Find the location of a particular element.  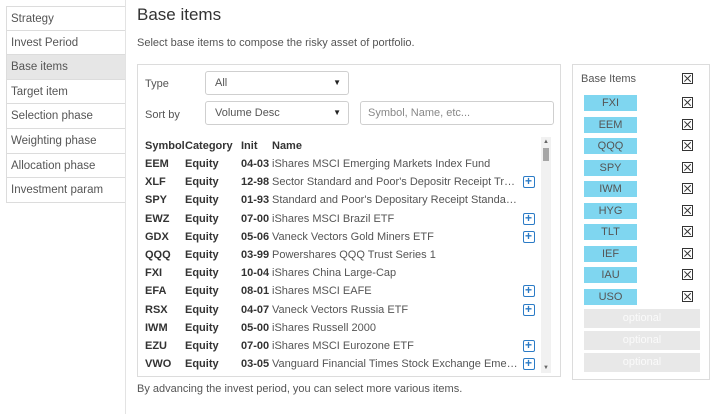

table-row: IWM Equity 05-00 iShares Russell 2000 is located at coordinates (341, 328).